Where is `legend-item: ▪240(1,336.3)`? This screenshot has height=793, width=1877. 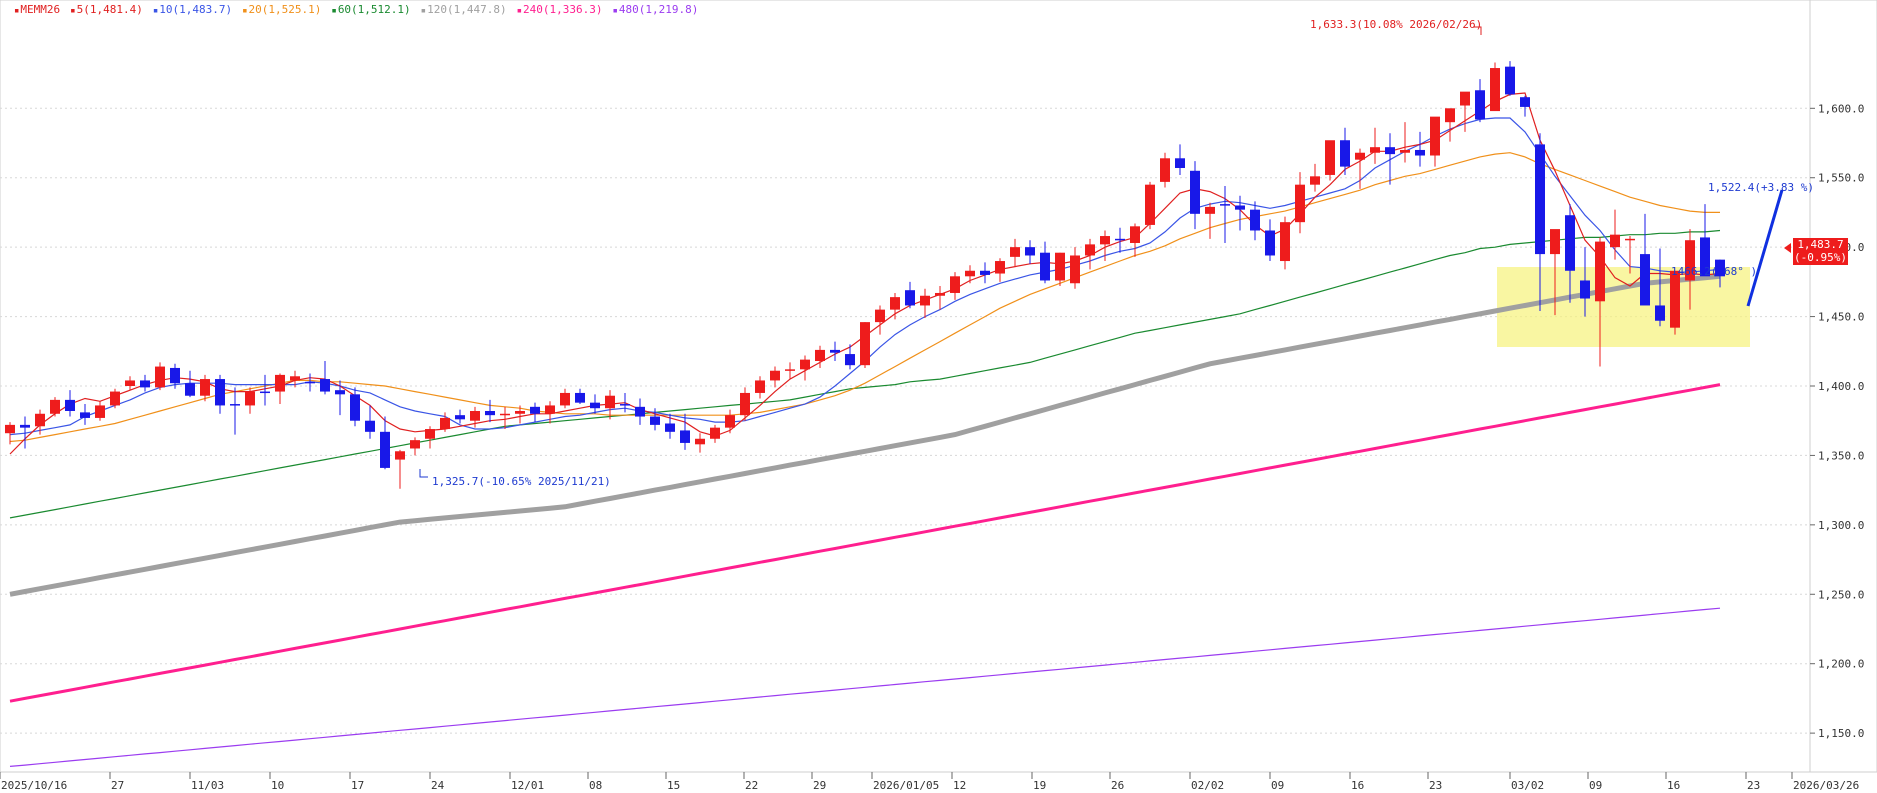
legend-item: ▪240(1,336.3) is located at coordinates (562, 9).